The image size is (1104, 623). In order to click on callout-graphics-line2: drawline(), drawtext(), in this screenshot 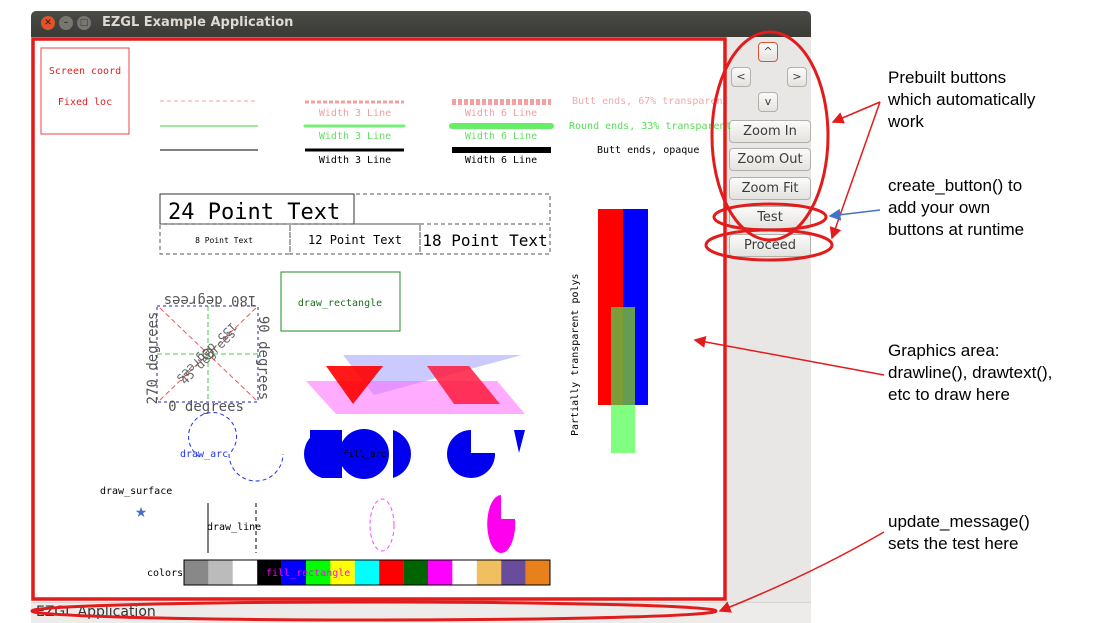, I will do `click(970, 372)`.